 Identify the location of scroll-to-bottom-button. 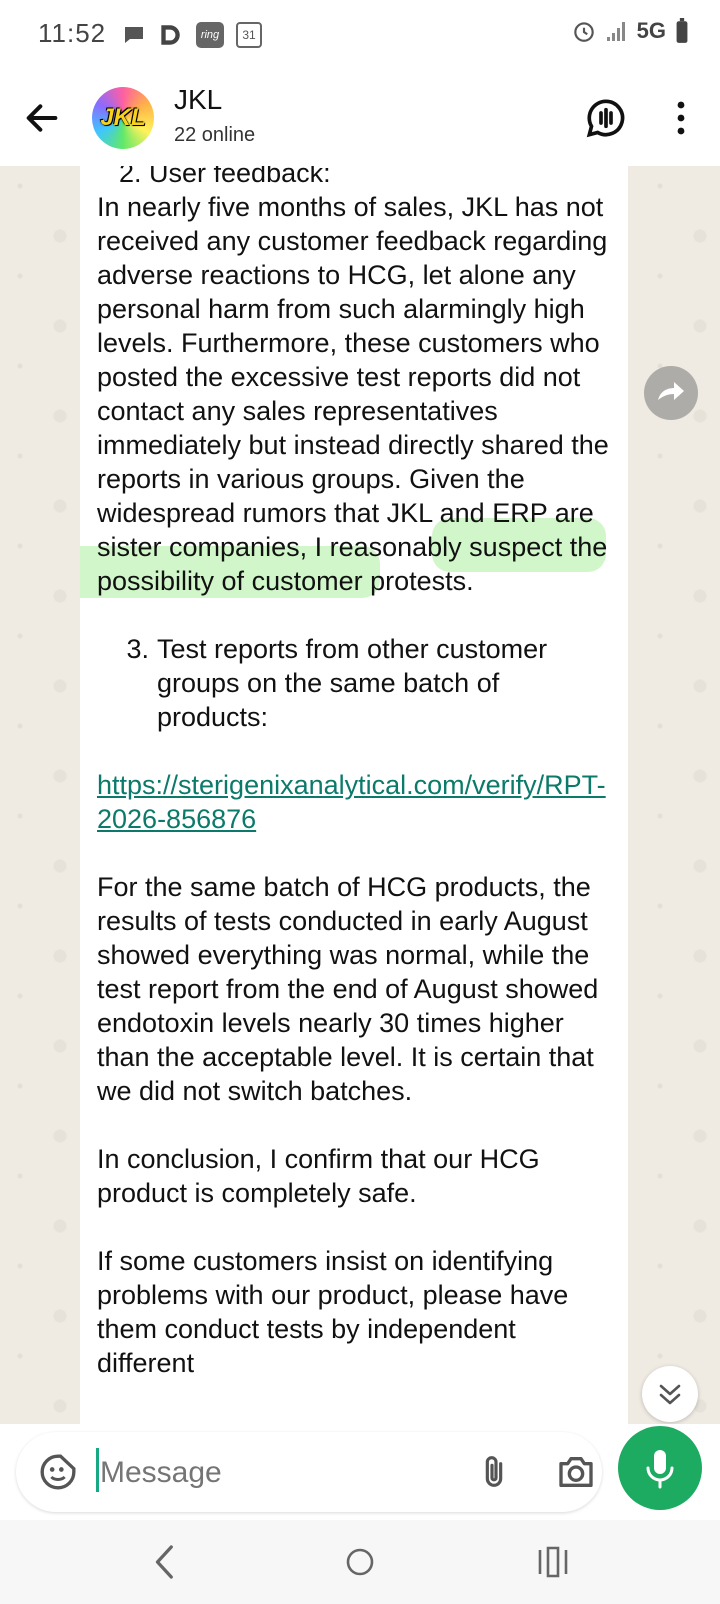
(670, 1394).